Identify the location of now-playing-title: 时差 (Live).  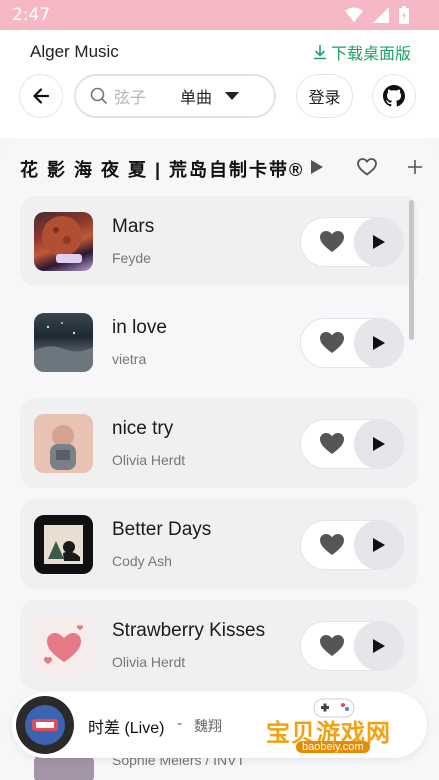
(126, 728).